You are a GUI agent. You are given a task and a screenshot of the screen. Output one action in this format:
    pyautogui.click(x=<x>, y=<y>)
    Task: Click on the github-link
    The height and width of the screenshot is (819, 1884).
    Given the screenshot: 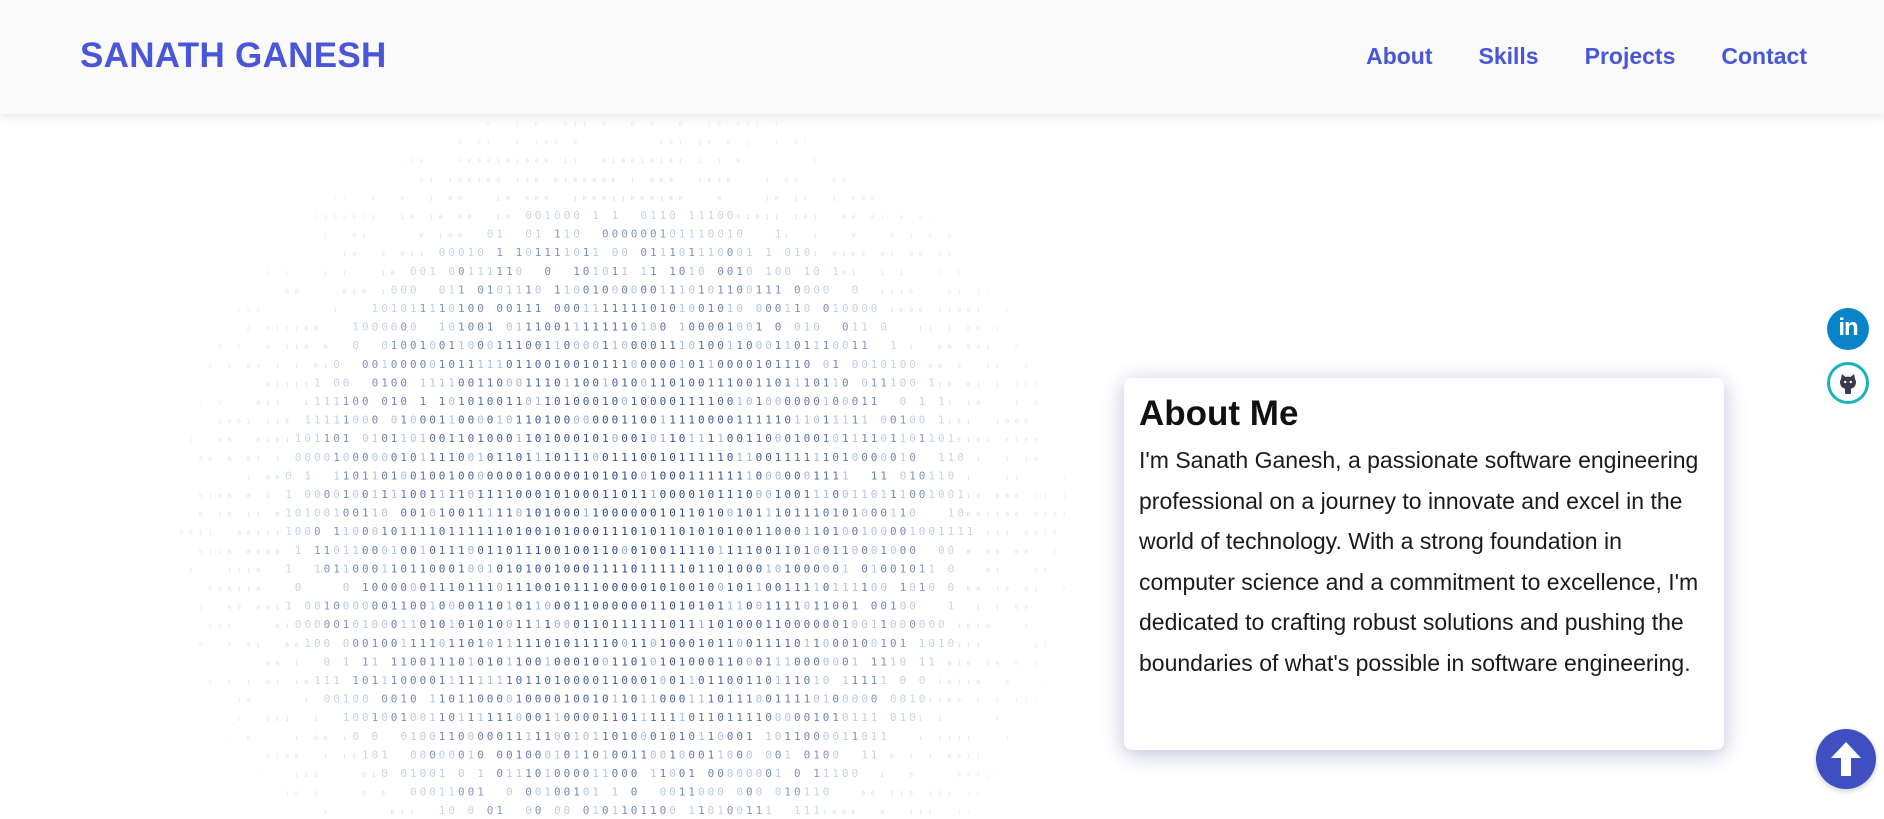 What is the action you would take?
    pyautogui.click(x=1848, y=383)
    